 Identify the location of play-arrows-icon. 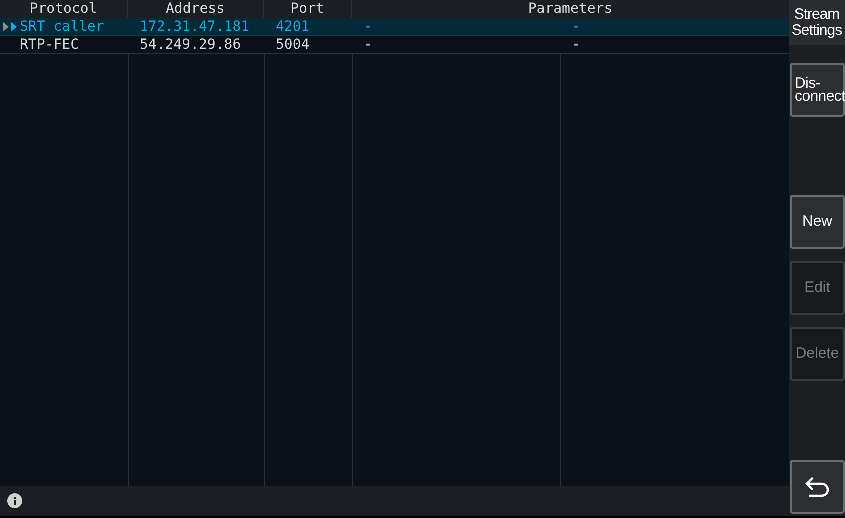
(11, 27).